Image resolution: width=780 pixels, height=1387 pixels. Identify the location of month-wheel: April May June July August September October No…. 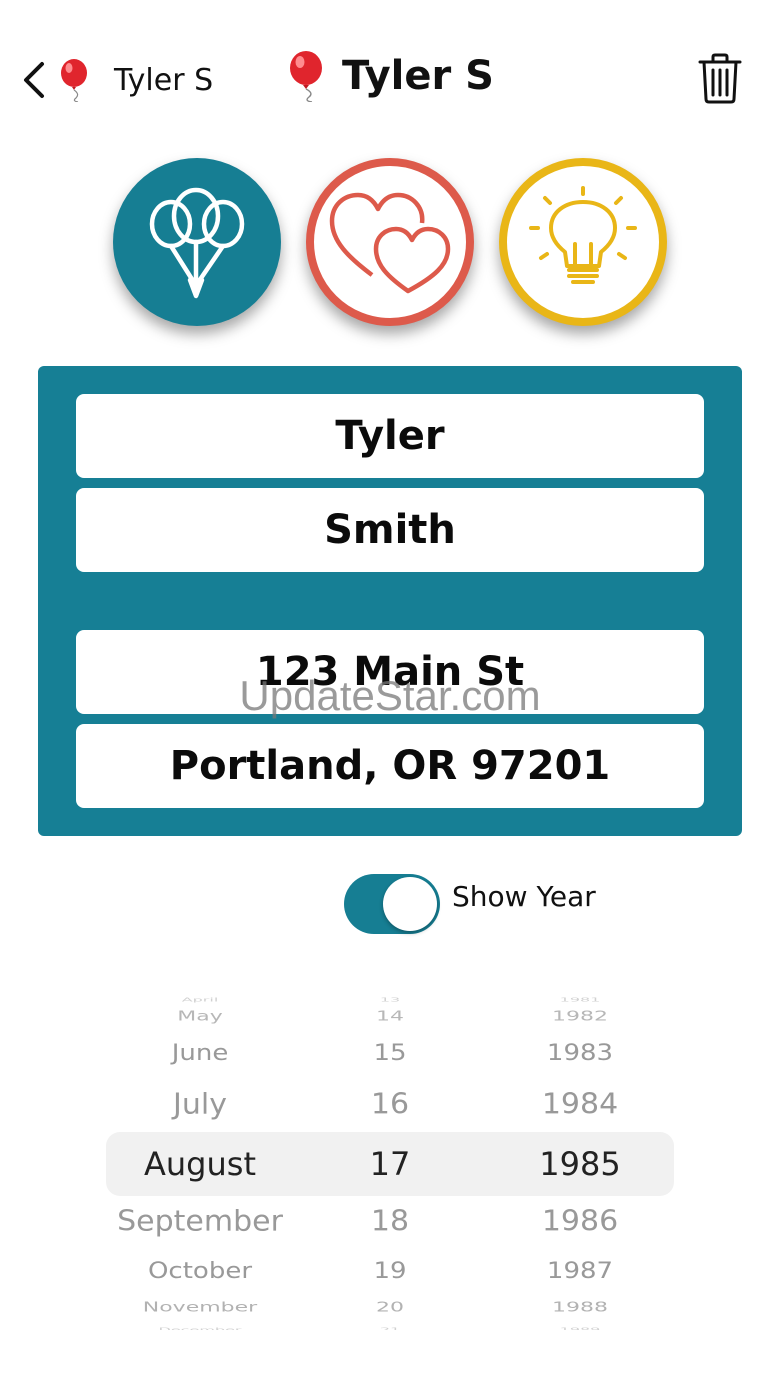
(200, 1160).